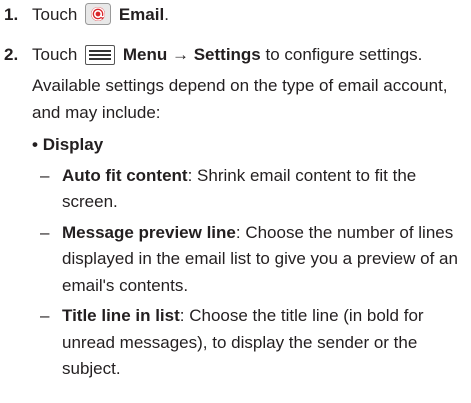  Describe the element at coordinates (141, 14) in the screenshot. I see `step-bold-label: Email` at that location.